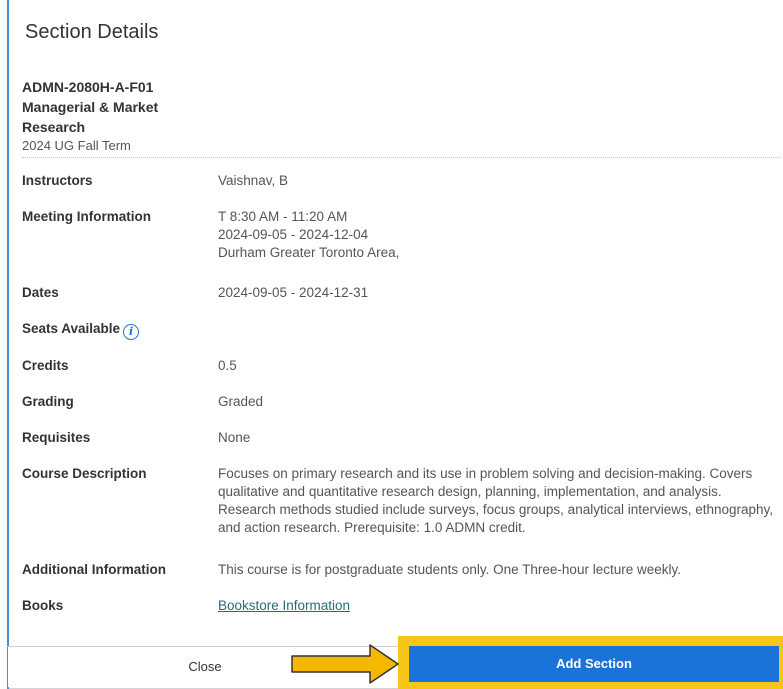  I want to click on meeting-dates: 2024-09-05 - 2024-12-04, so click(293, 234).